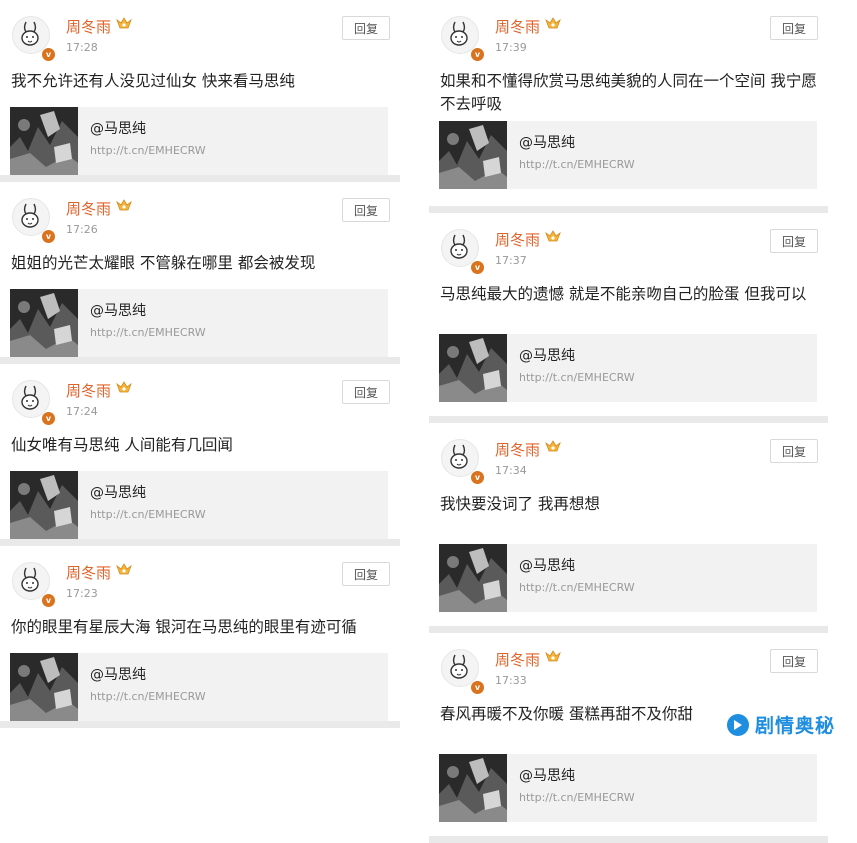 The image size is (857, 843). Describe the element at coordinates (122, 445) in the screenshot. I see `comment-text: 仙女唯有马思纯 人间能有几回闻` at that location.